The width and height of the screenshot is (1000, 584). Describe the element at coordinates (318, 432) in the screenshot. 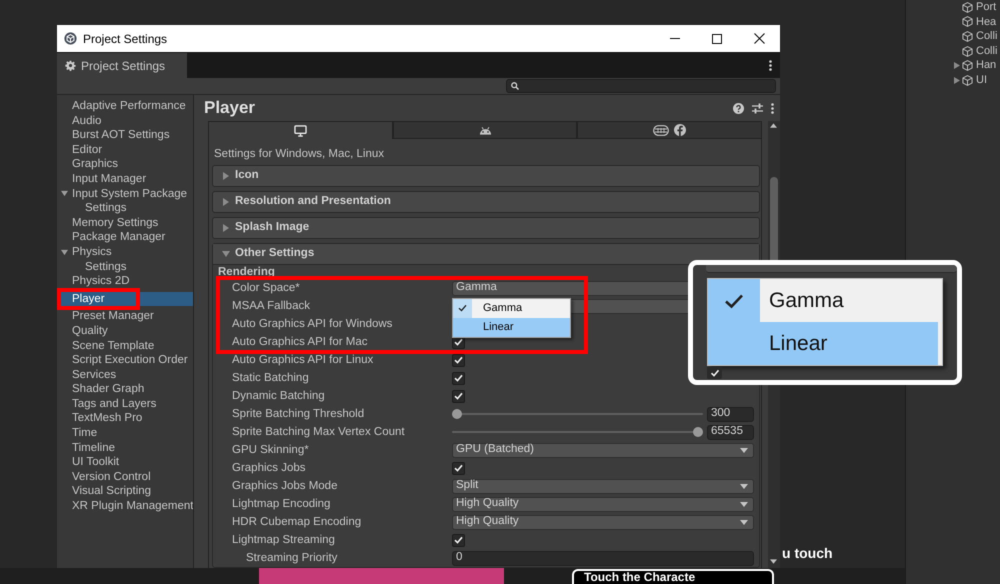

I see `property-label: Sprite Batching Max Vertex Count` at that location.